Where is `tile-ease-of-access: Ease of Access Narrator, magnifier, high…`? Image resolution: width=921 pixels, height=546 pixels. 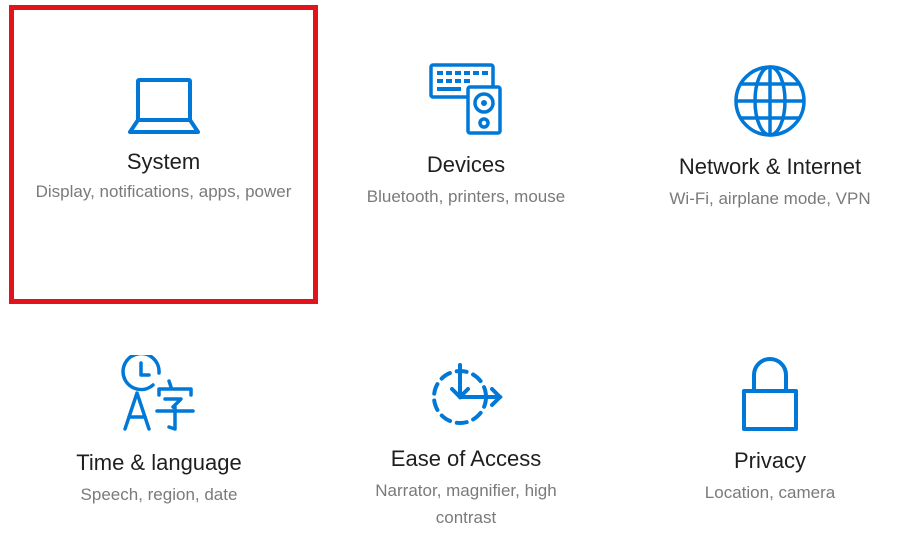
tile-ease-of-access: Ease of Access Narrator, magnifier, high… is located at coordinates (466, 445).